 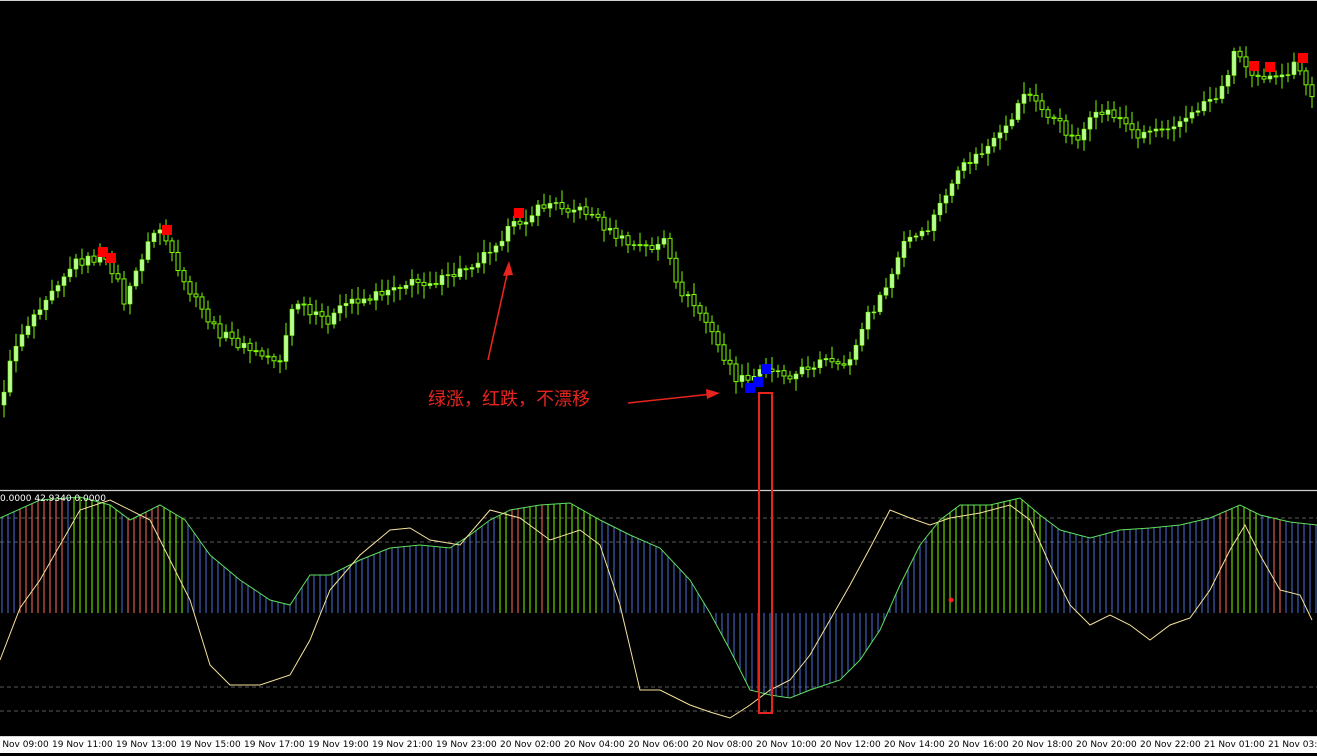 I want to click on time-axis-label: 20 Nov 16:00, so click(x=978, y=745).